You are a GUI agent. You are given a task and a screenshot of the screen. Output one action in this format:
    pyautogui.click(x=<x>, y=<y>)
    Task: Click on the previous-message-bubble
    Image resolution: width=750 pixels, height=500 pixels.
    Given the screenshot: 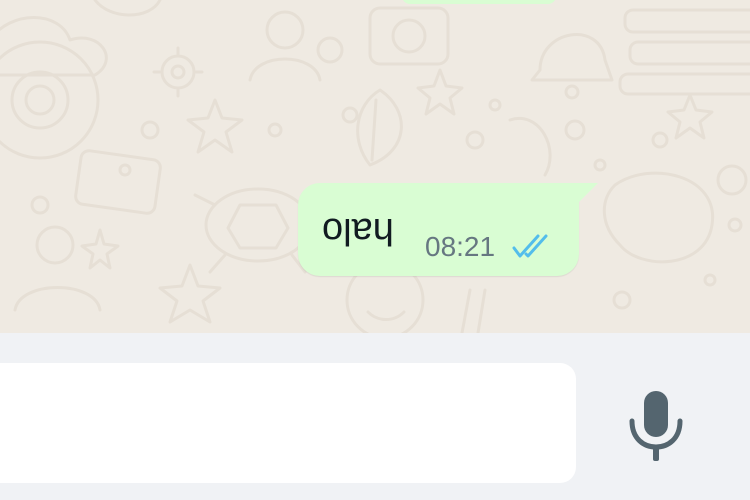 What is the action you would take?
    pyautogui.click(x=479, y=2)
    